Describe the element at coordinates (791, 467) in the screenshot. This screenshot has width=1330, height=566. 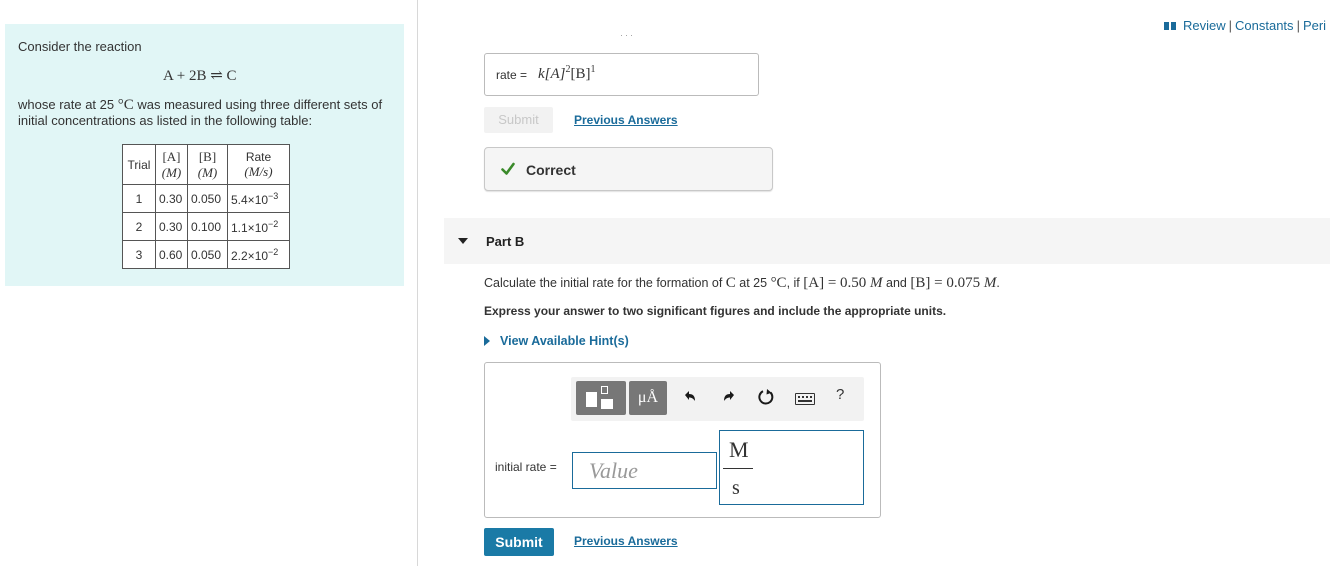
I see `units-input: M s` at that location.